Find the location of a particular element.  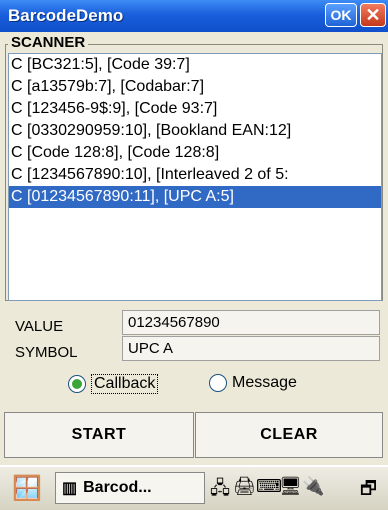

taskbar: 🪟 ▥ Barcod... 🖧 🖨 ⌨ 🖥 🔌 🗗 is located at coordinates (194, 487).